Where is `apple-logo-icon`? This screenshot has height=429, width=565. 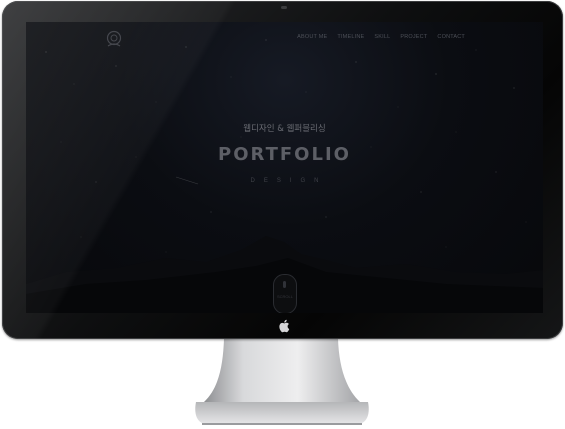
apple-logo-icon is located at coordinates (284, 326).